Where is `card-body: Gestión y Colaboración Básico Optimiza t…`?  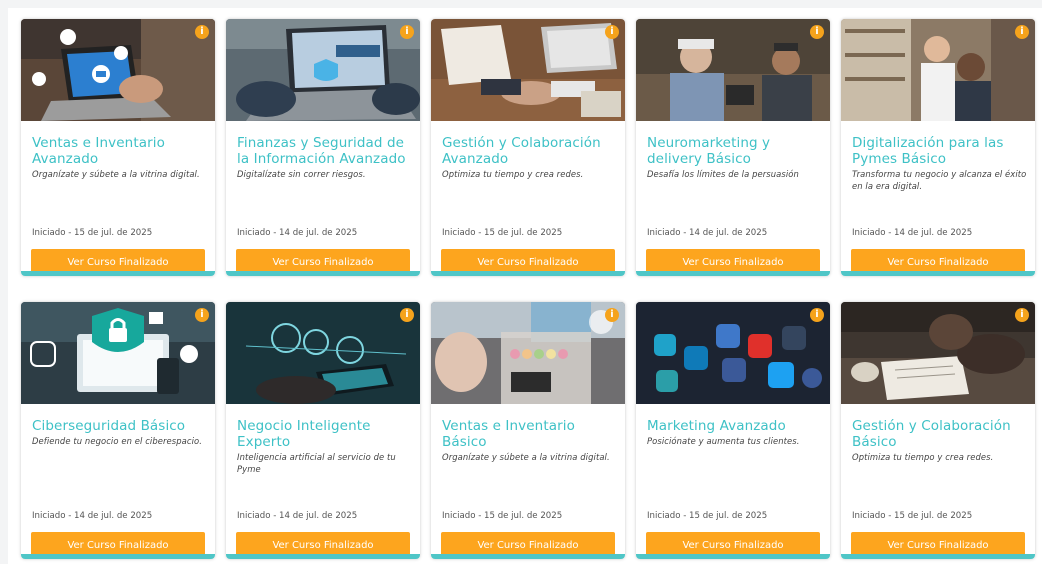 card-body: Gestión y Colaboración Básico Optimiza t… is located at coordinates (938, 481).